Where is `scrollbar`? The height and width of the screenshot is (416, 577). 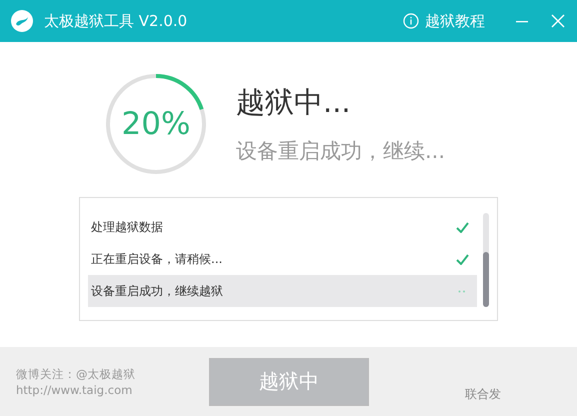 scrollbar is located at coordinates (486, 260).